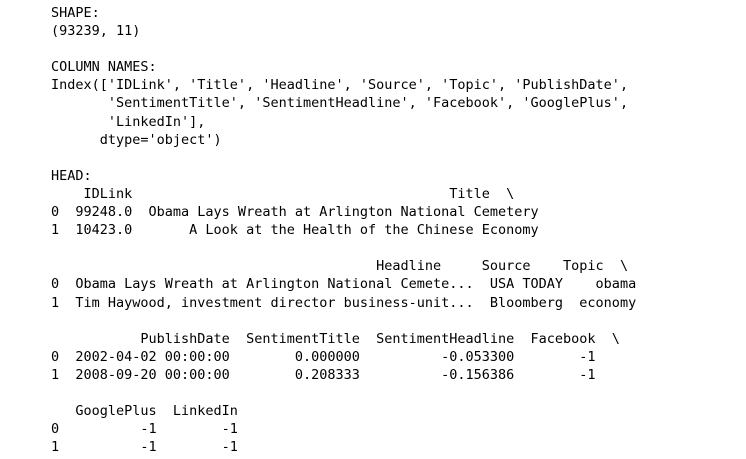 This screenshot has width=746, height=459. I want to click on column-index-dtype: dtype='object'), so click(136, 139).